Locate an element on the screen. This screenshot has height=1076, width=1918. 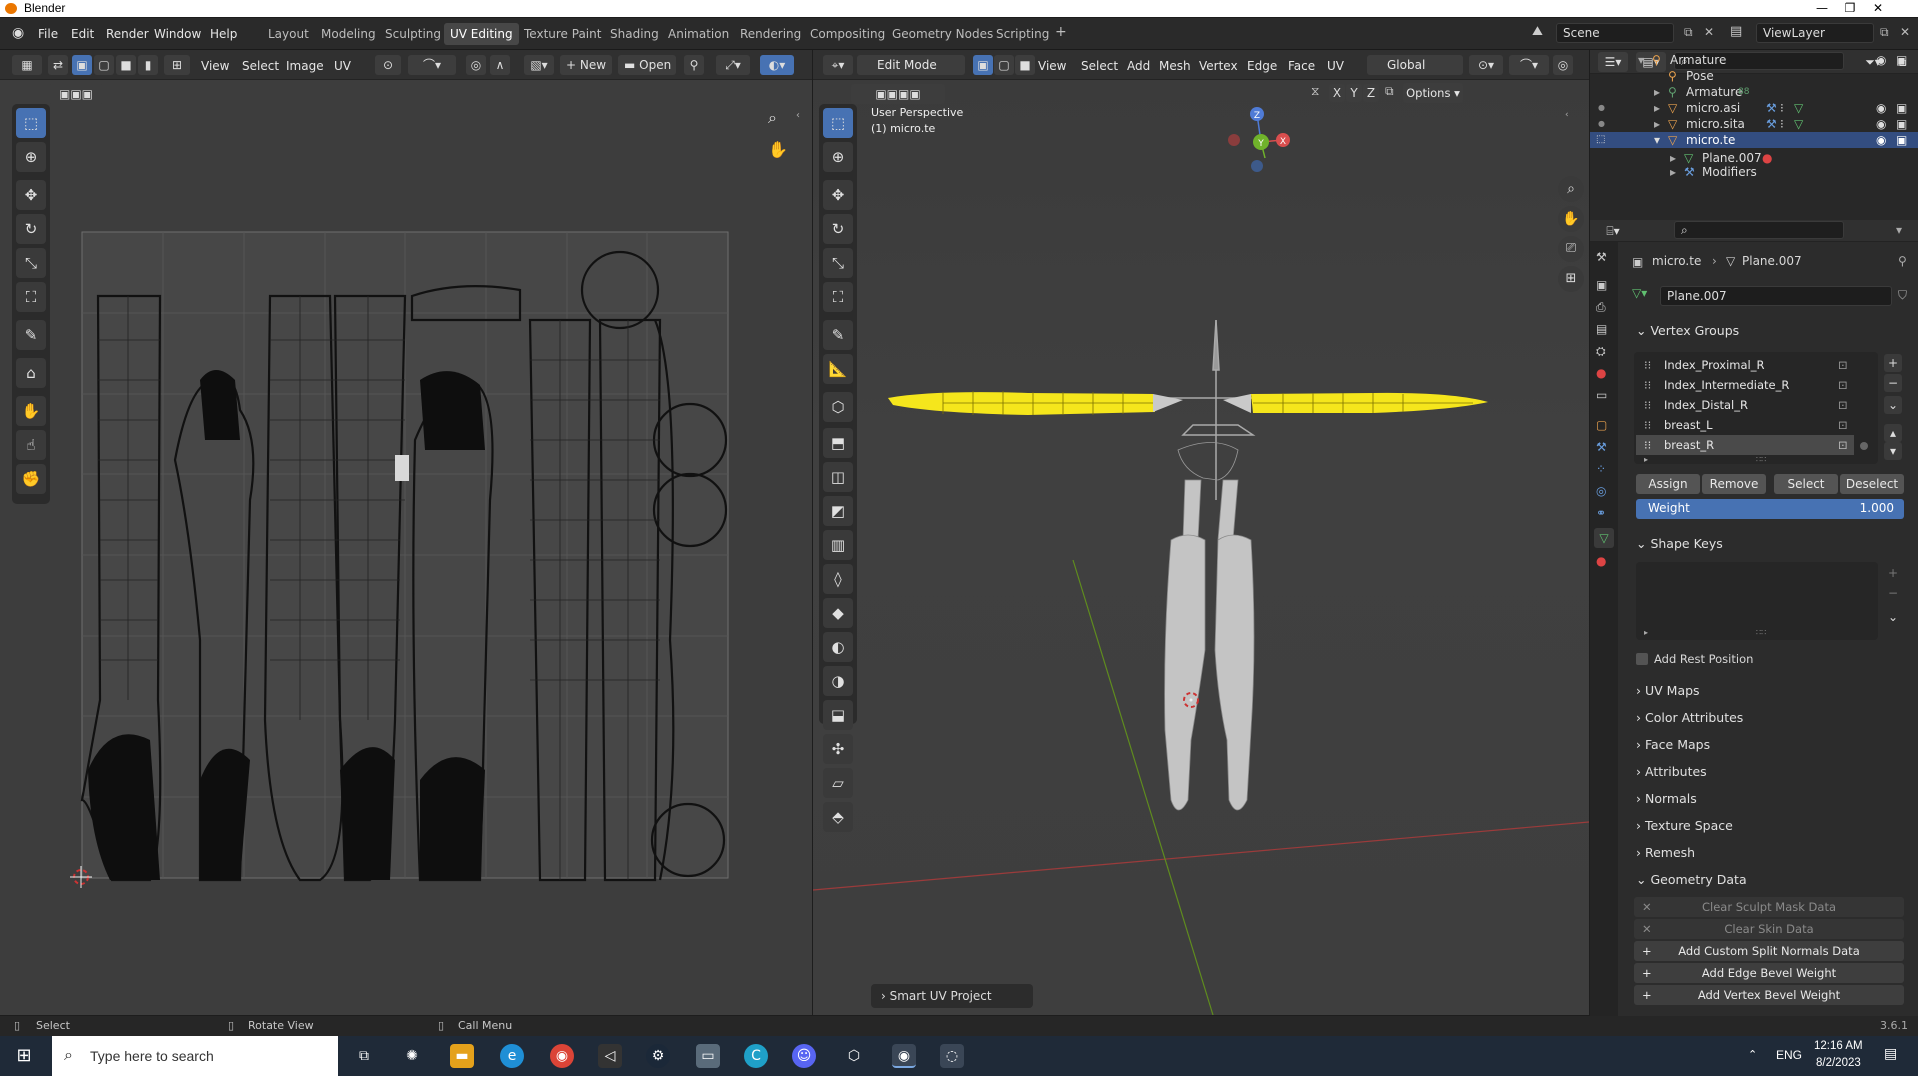
tab-shading: Shading is located at coordinates (634, 34).